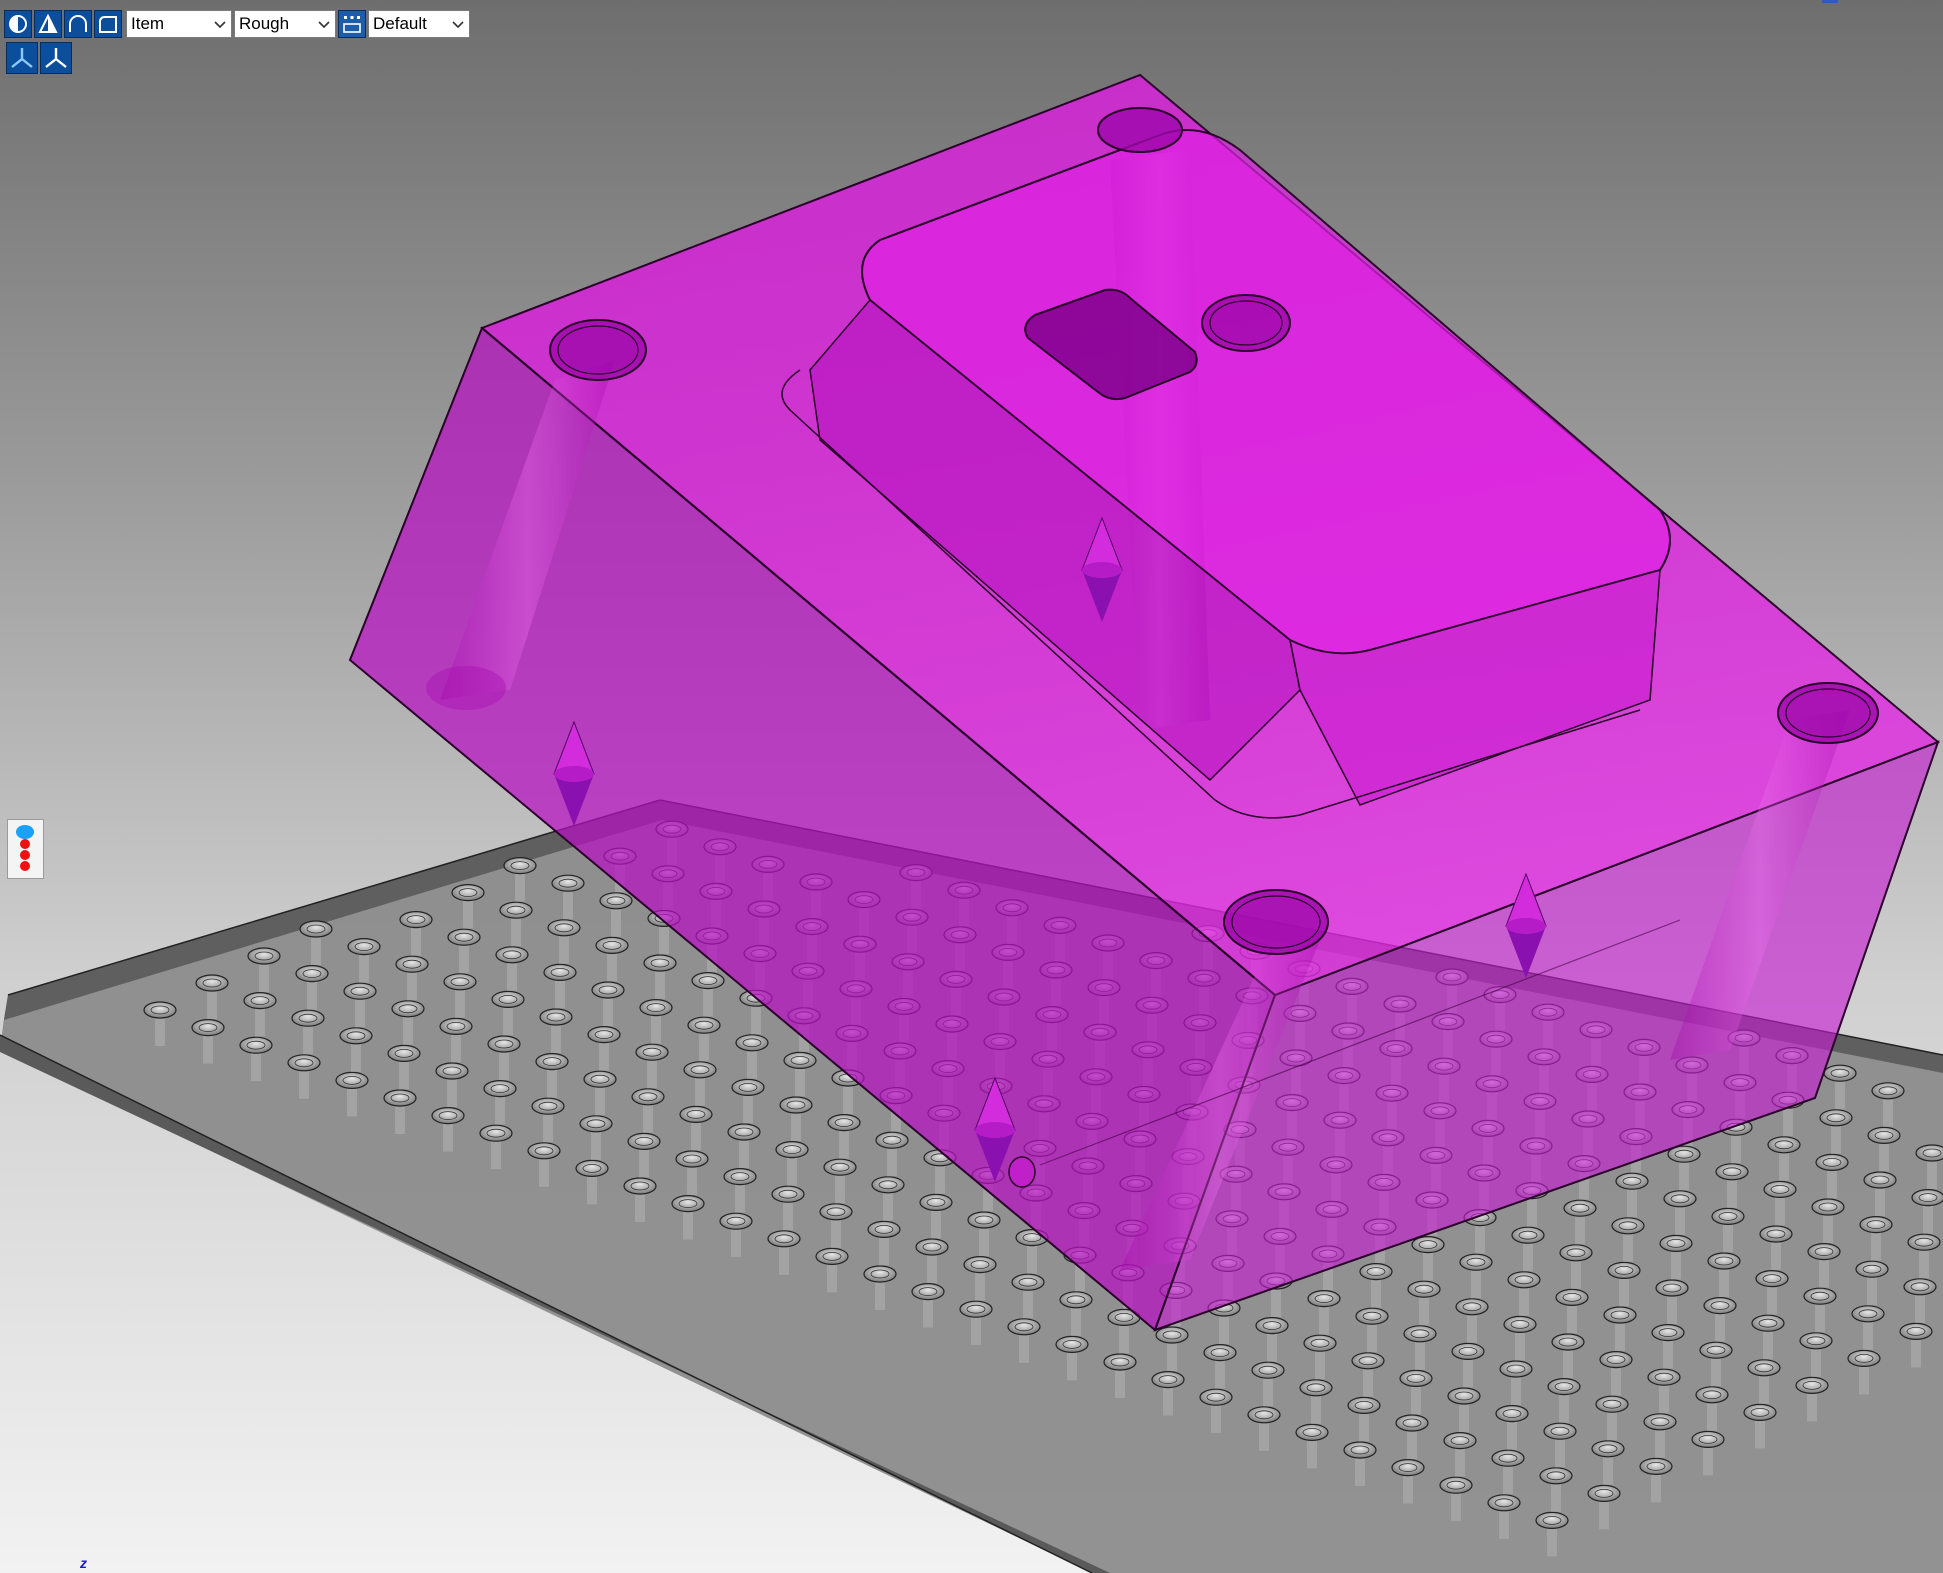 The height and width of the screenshot is (1573, 1943). I want to click on view-toolbar: Item Rough Default, so click(237, 24).